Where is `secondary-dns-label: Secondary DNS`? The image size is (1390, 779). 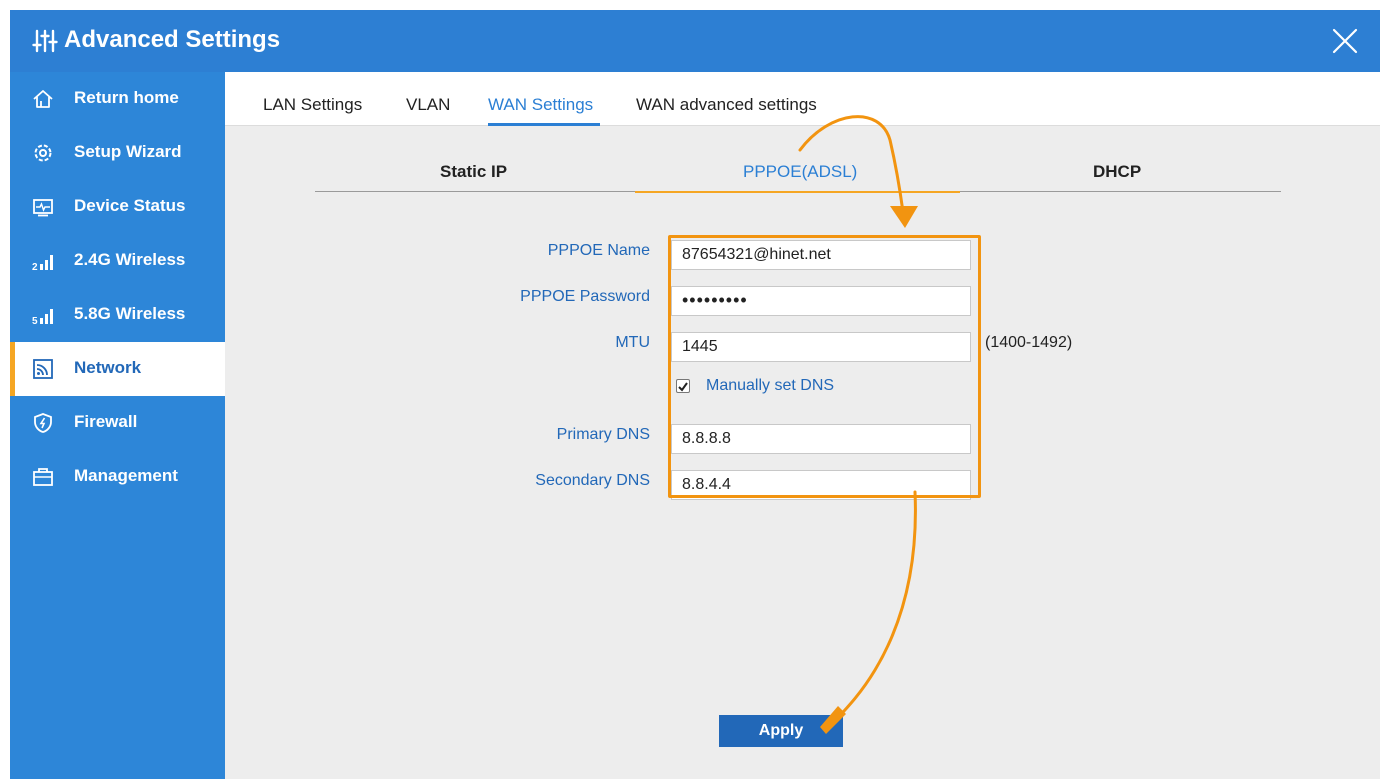
secondary-dns-label: Secondary DNS is located at coordinates (592, 480).